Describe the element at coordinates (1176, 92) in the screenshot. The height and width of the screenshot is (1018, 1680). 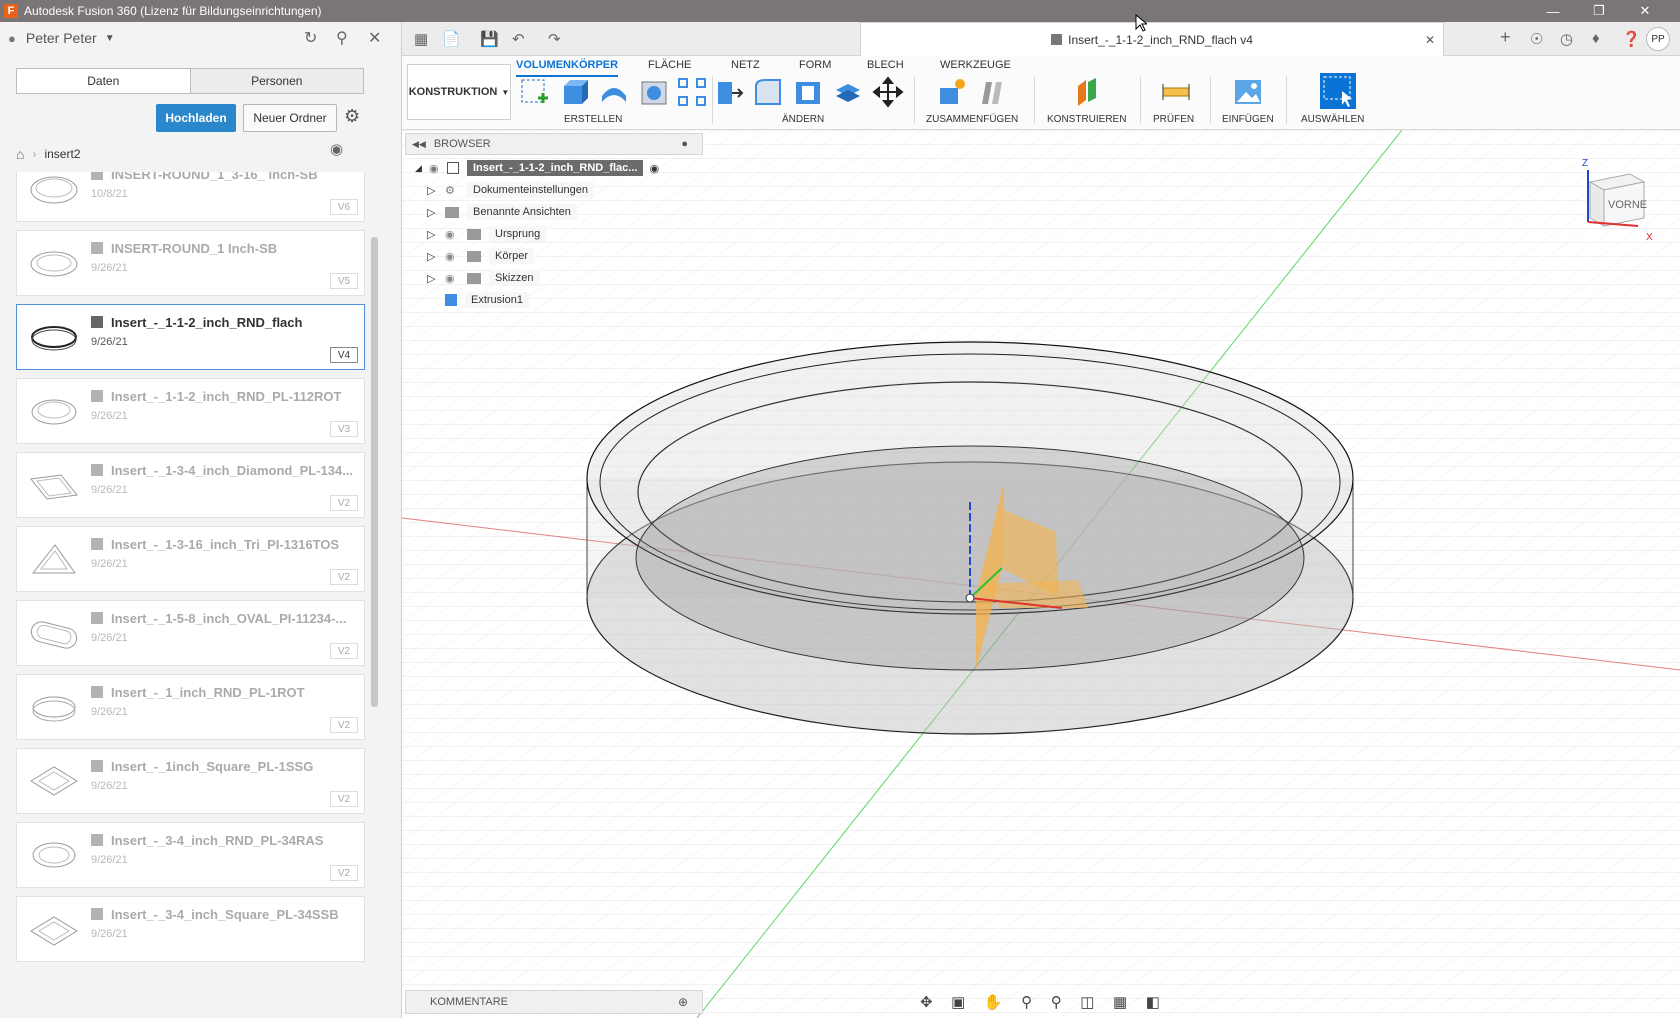
I see `measure-icon` at that location.